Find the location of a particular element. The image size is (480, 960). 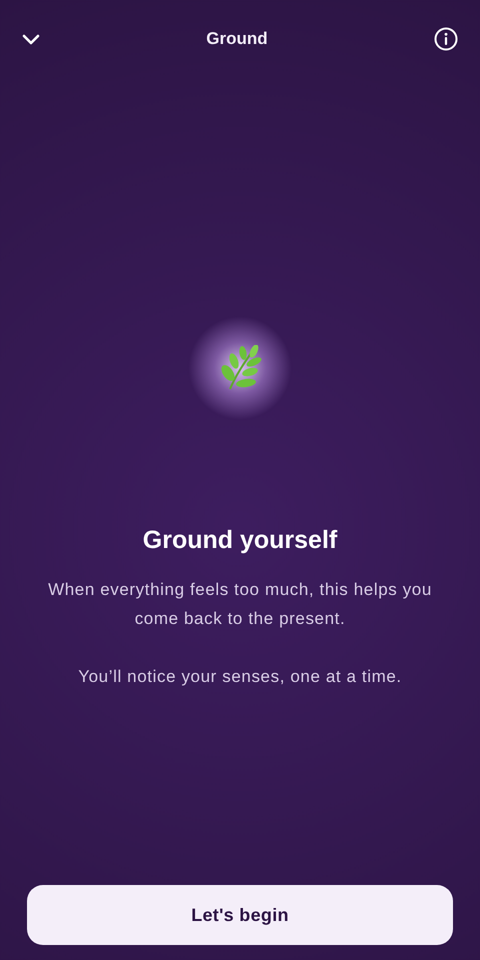

description-text: When everything feels too much, this helps you come back to the present. is located at coordinates (240, 604).